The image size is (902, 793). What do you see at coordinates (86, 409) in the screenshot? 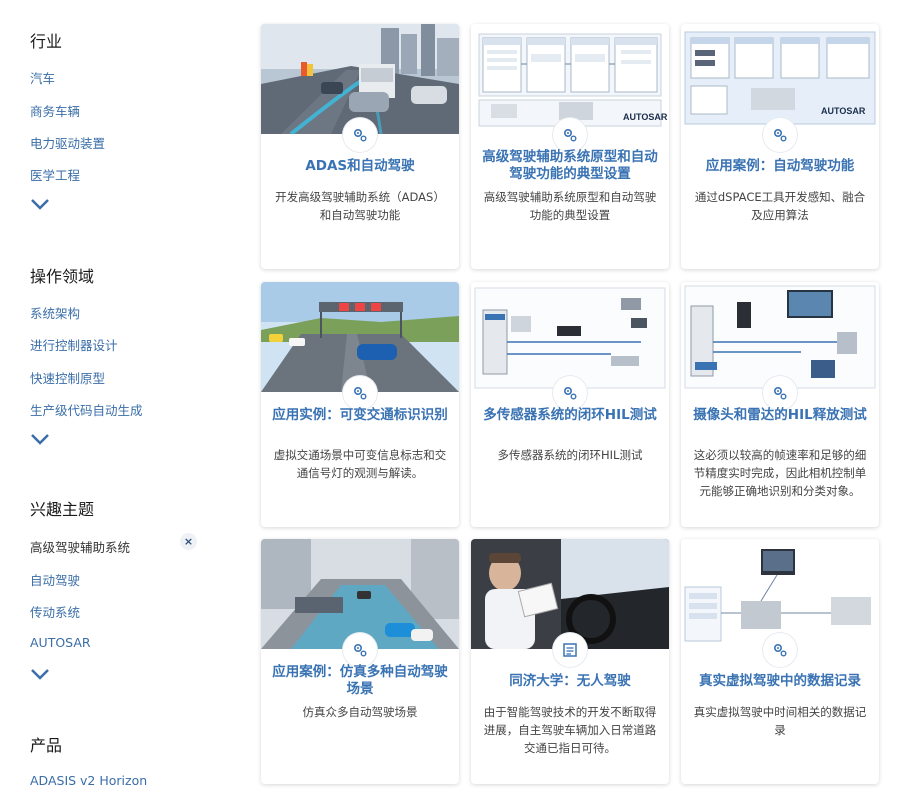
I see `filter-link-production-code: 生产级代码自动生成` at bounding box center [86, 409].